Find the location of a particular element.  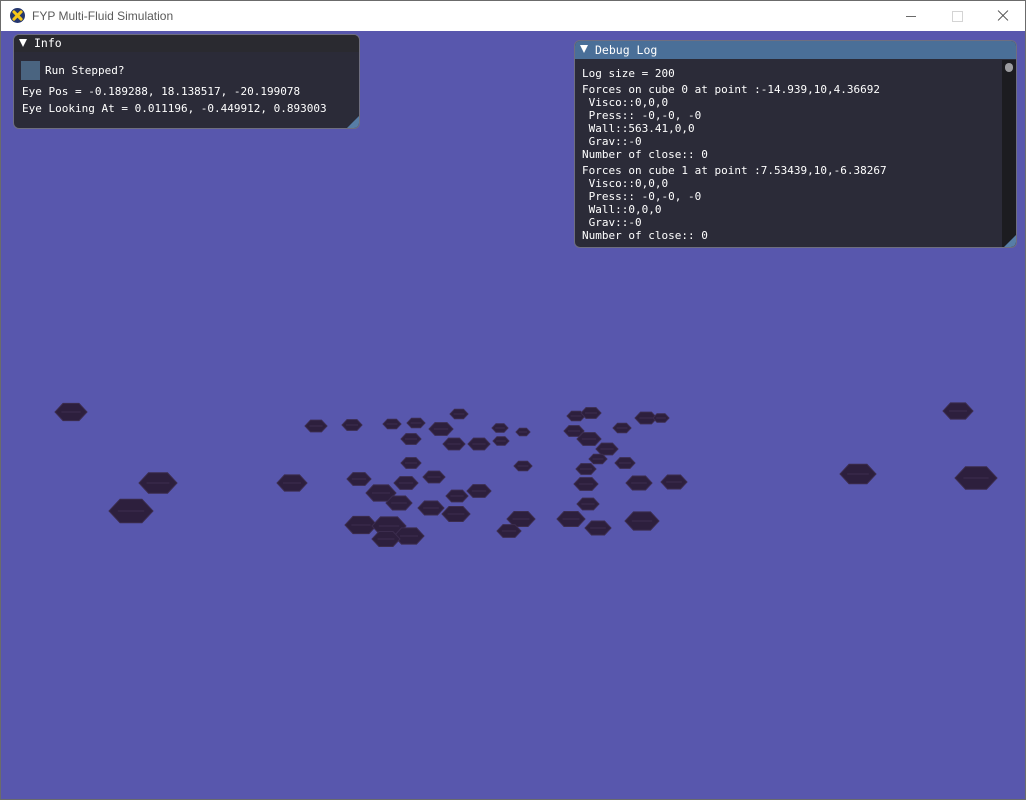

window-title: FYP Multi-Fluid Simulation is located at coordinates (103, 16).